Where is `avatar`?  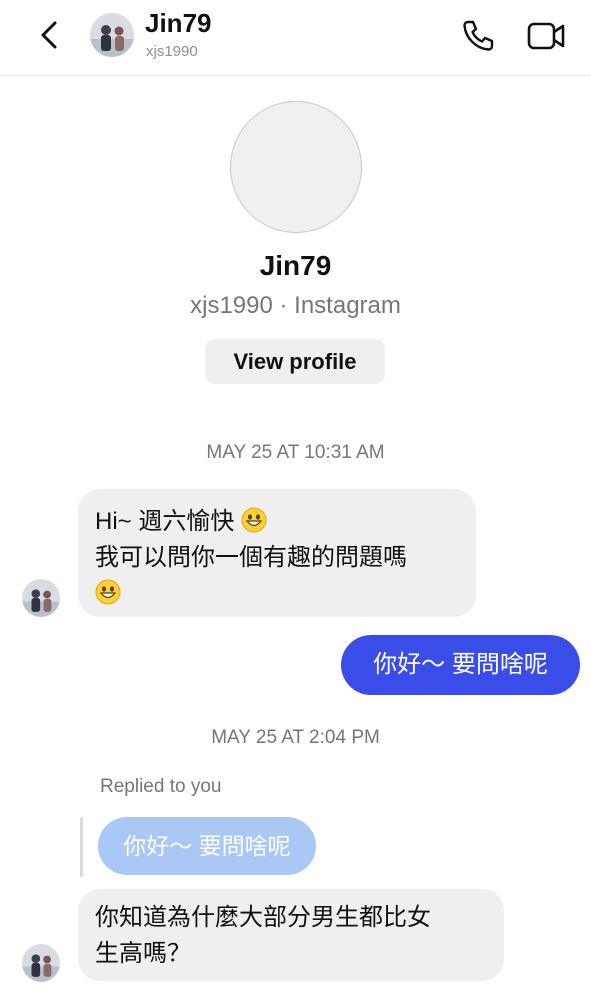
avatar is located at coordinates (112, 35).